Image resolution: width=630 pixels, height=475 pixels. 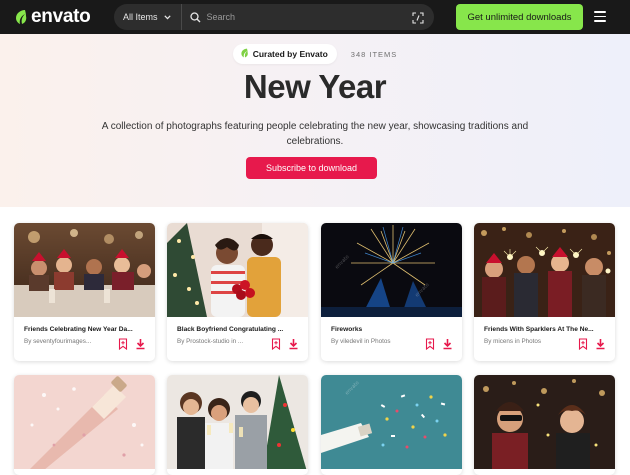 What do you see at coordinates (290, 54) in the screenshot?
I see `curated-badge-label: Curated by Envato` at bounding box center [290, 54].